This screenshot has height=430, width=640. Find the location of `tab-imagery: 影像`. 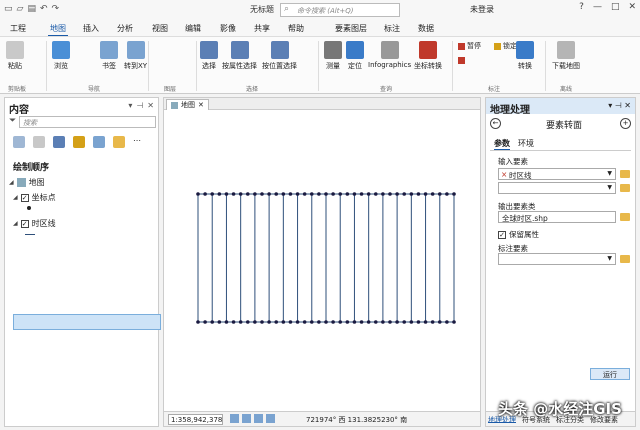

tab-imagery: 影像 is located at coordinates (228, 28).